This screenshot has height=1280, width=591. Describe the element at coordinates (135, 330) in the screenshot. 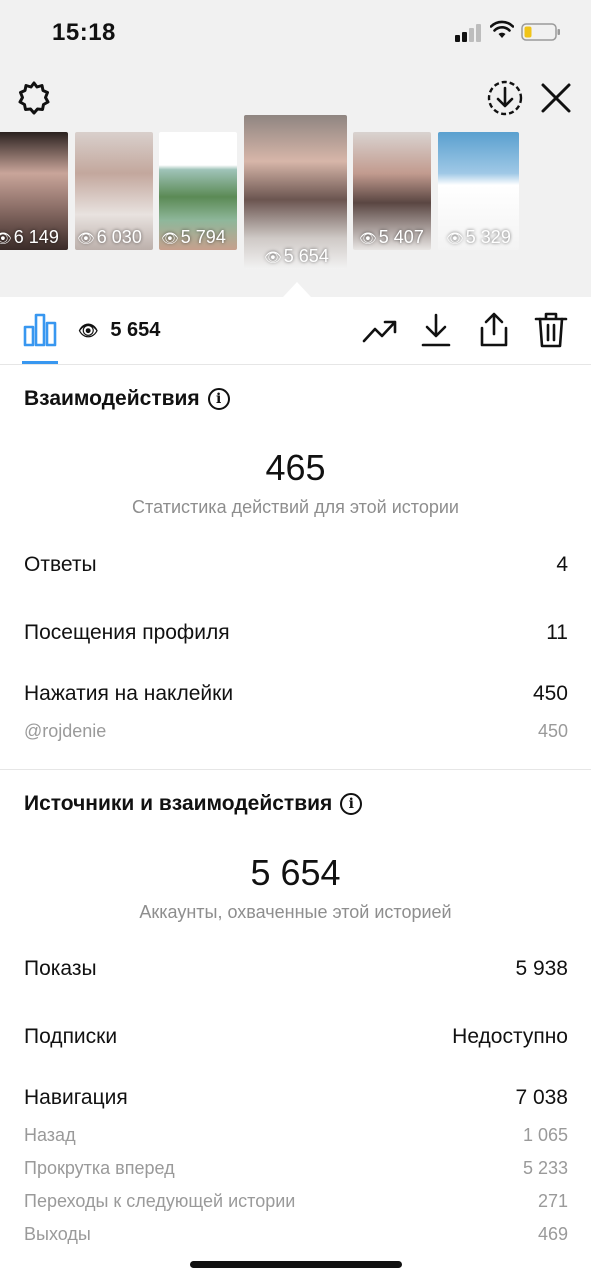

I see `total-views-count: 5 654` at that location.